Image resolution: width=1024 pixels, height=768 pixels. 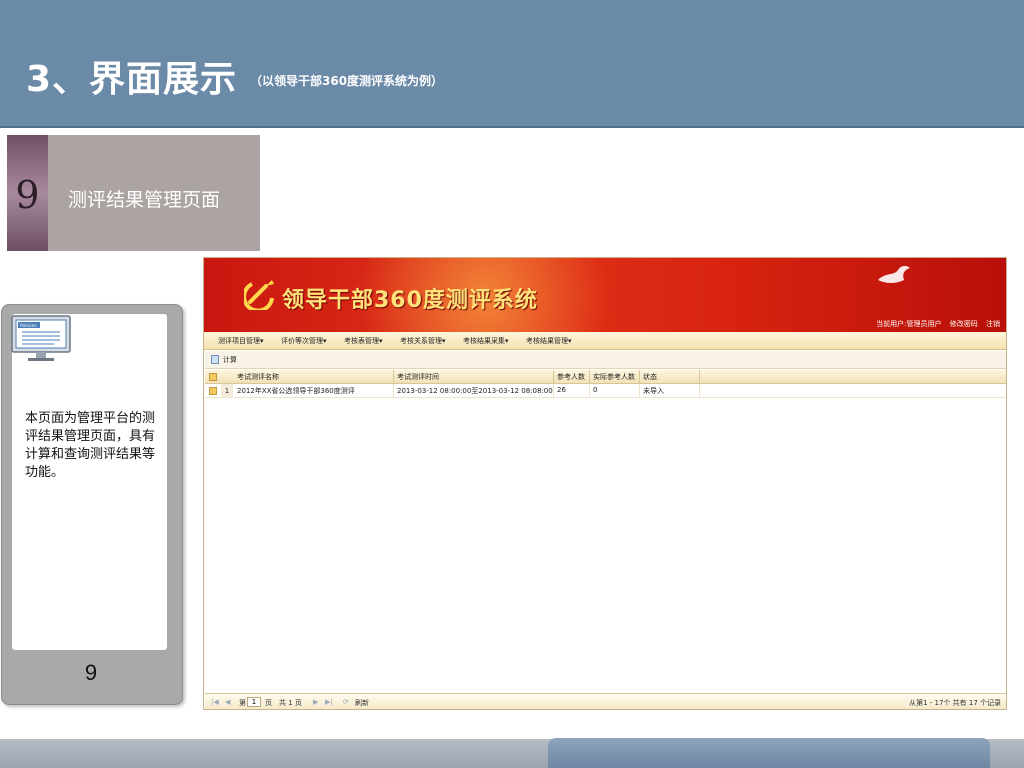 I want to click on menu-item-evaluation-projects: 测评项目管理▾, so click(x=241, y=341).